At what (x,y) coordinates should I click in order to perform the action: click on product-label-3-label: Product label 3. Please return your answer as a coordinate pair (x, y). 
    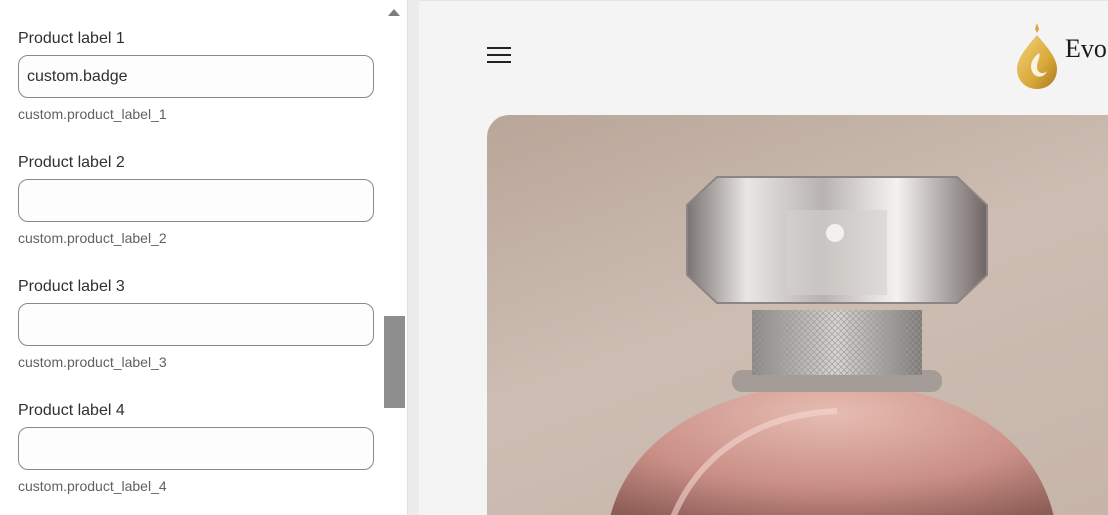
    Looking at the image, I should click on (71, 286).